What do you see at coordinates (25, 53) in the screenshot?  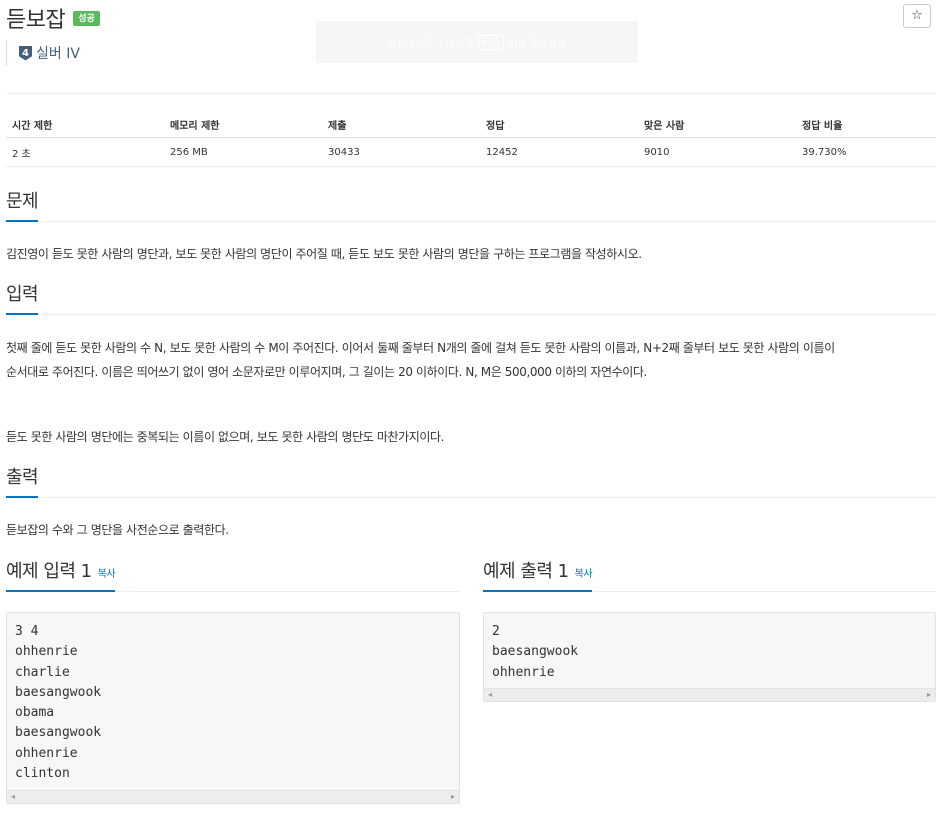 I see `tier-badge-icon: 4` at bounding box center [25, 53].